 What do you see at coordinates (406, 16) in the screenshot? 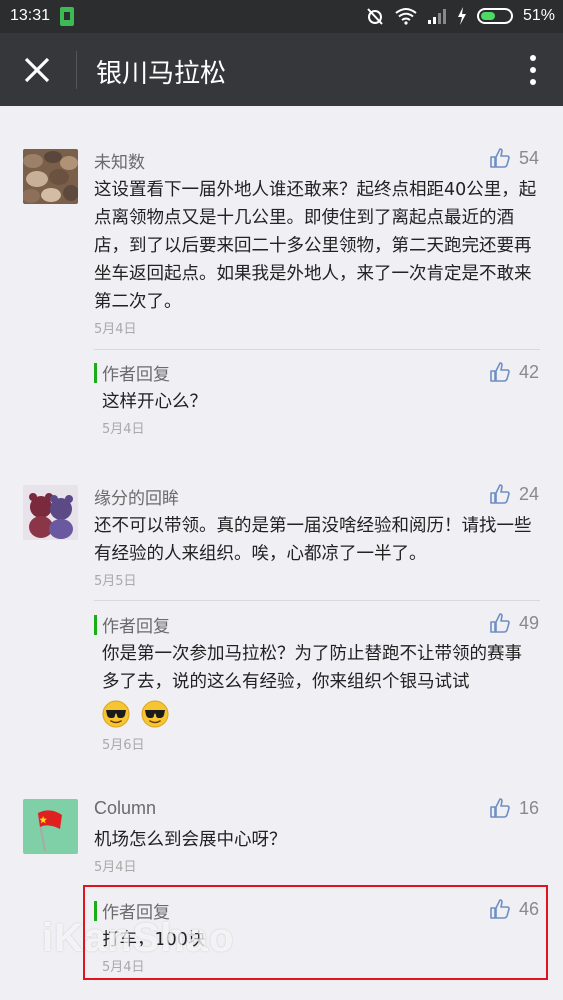
I see `wifi-icon` at bounding box center [406, 16].